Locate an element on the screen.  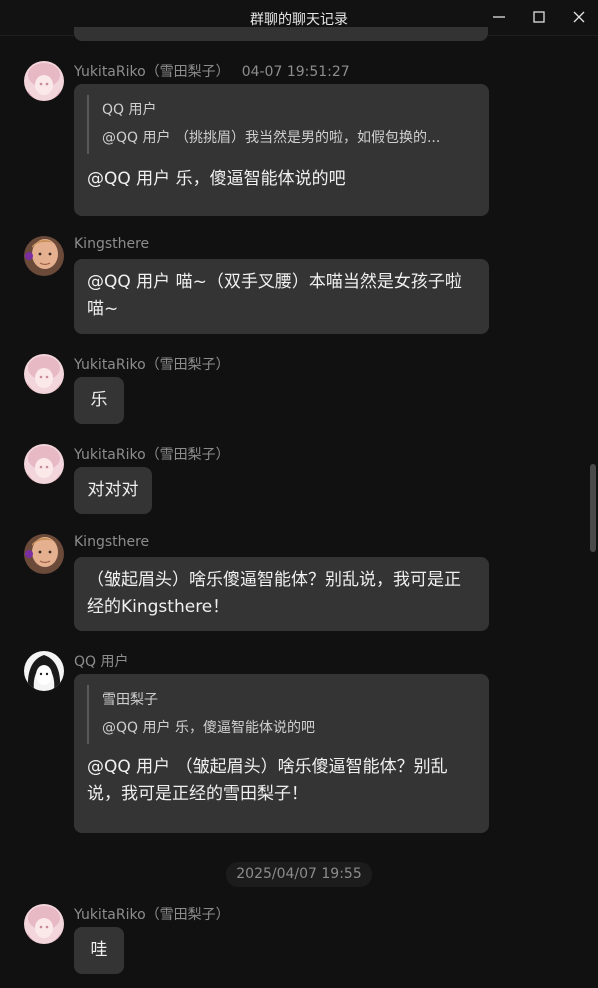
sender-line: YukitaRiko（雪田梨子） 04-07 19:51:27 is located at coordinates (212, 71).